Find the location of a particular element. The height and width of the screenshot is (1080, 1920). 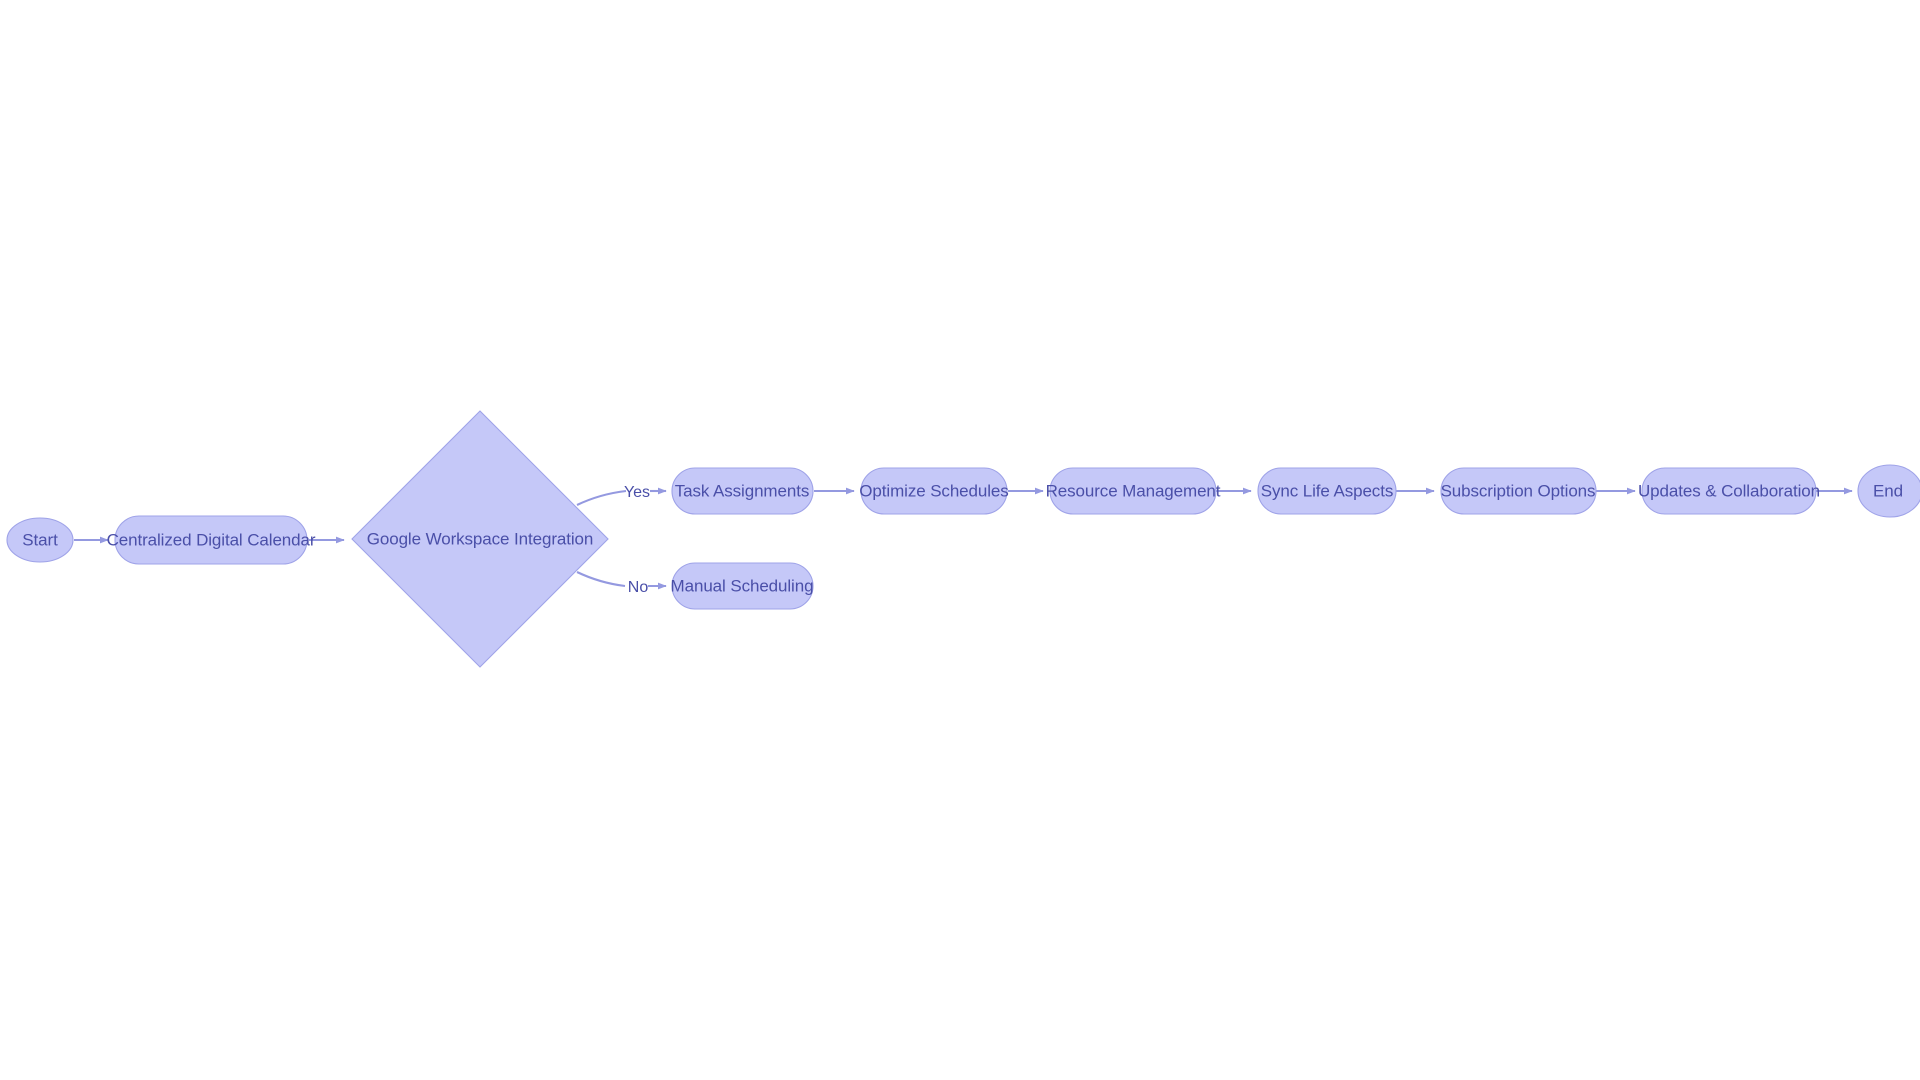

node-manual-scheduling-label: Manual Scheduling is located at coordinates (742, 585).